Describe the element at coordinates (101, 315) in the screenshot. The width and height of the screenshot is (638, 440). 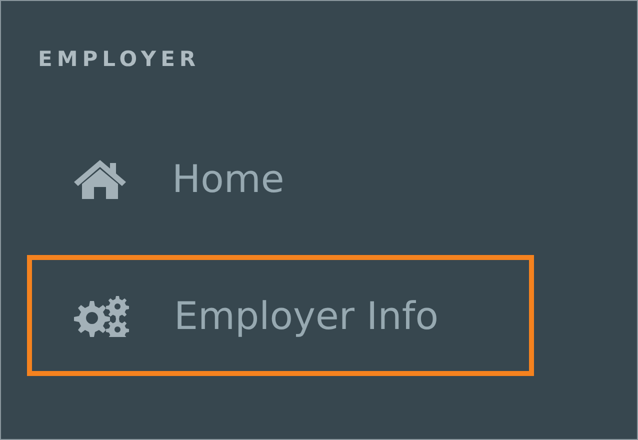
I see `gears-icon` at that location.